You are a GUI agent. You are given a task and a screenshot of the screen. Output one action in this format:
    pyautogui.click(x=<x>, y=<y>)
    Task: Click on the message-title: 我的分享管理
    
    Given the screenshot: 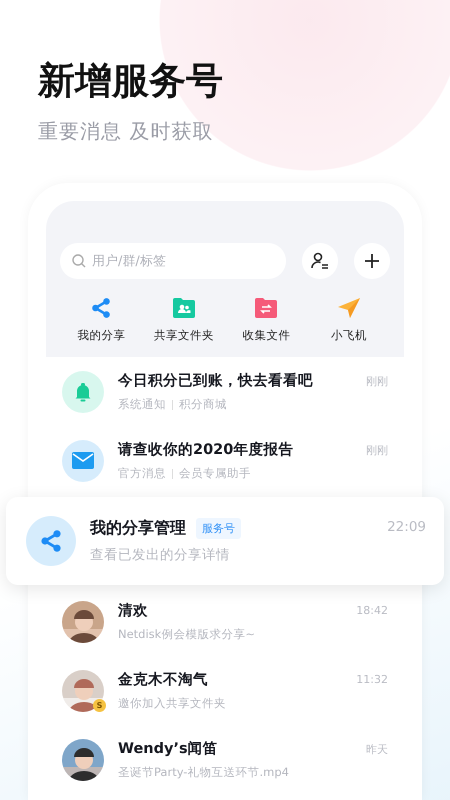 What is the action you would take?
    pyautogui.click(x=138, y=528)
    